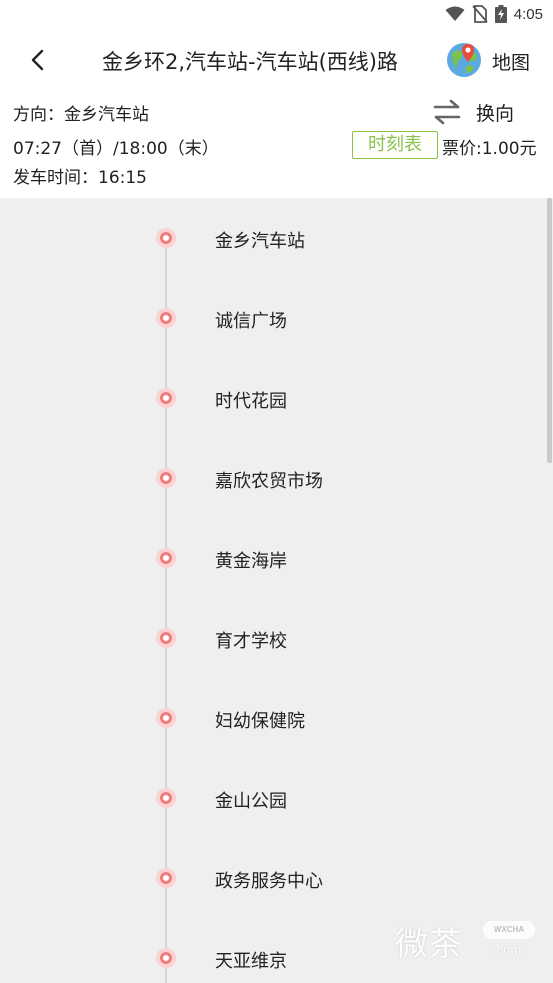  I want to click on back-arrow-icon, so click(37, 60).